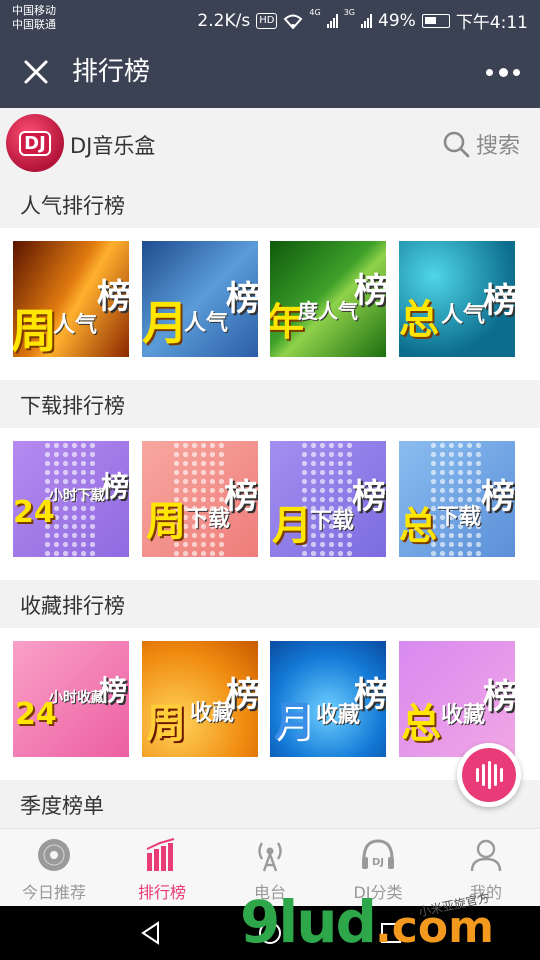 The image size is (540, 960). I want to click on watermark-main: 9lud, so click(308, 922).